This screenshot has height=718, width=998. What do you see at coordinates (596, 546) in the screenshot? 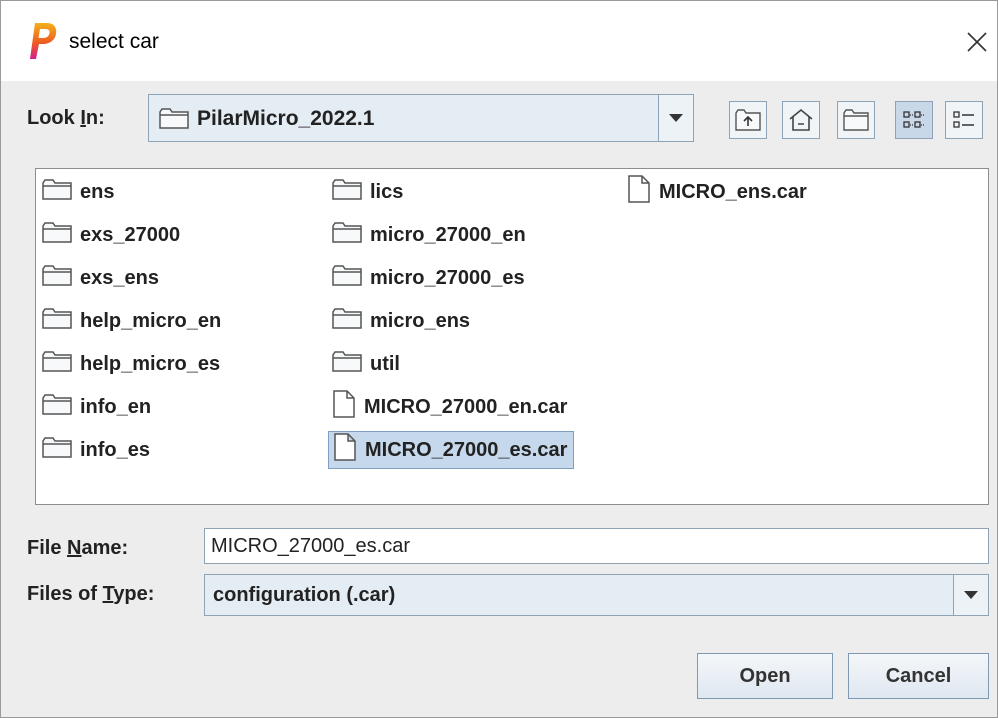
I see `file-name-input` at bounding box center [596, 546].